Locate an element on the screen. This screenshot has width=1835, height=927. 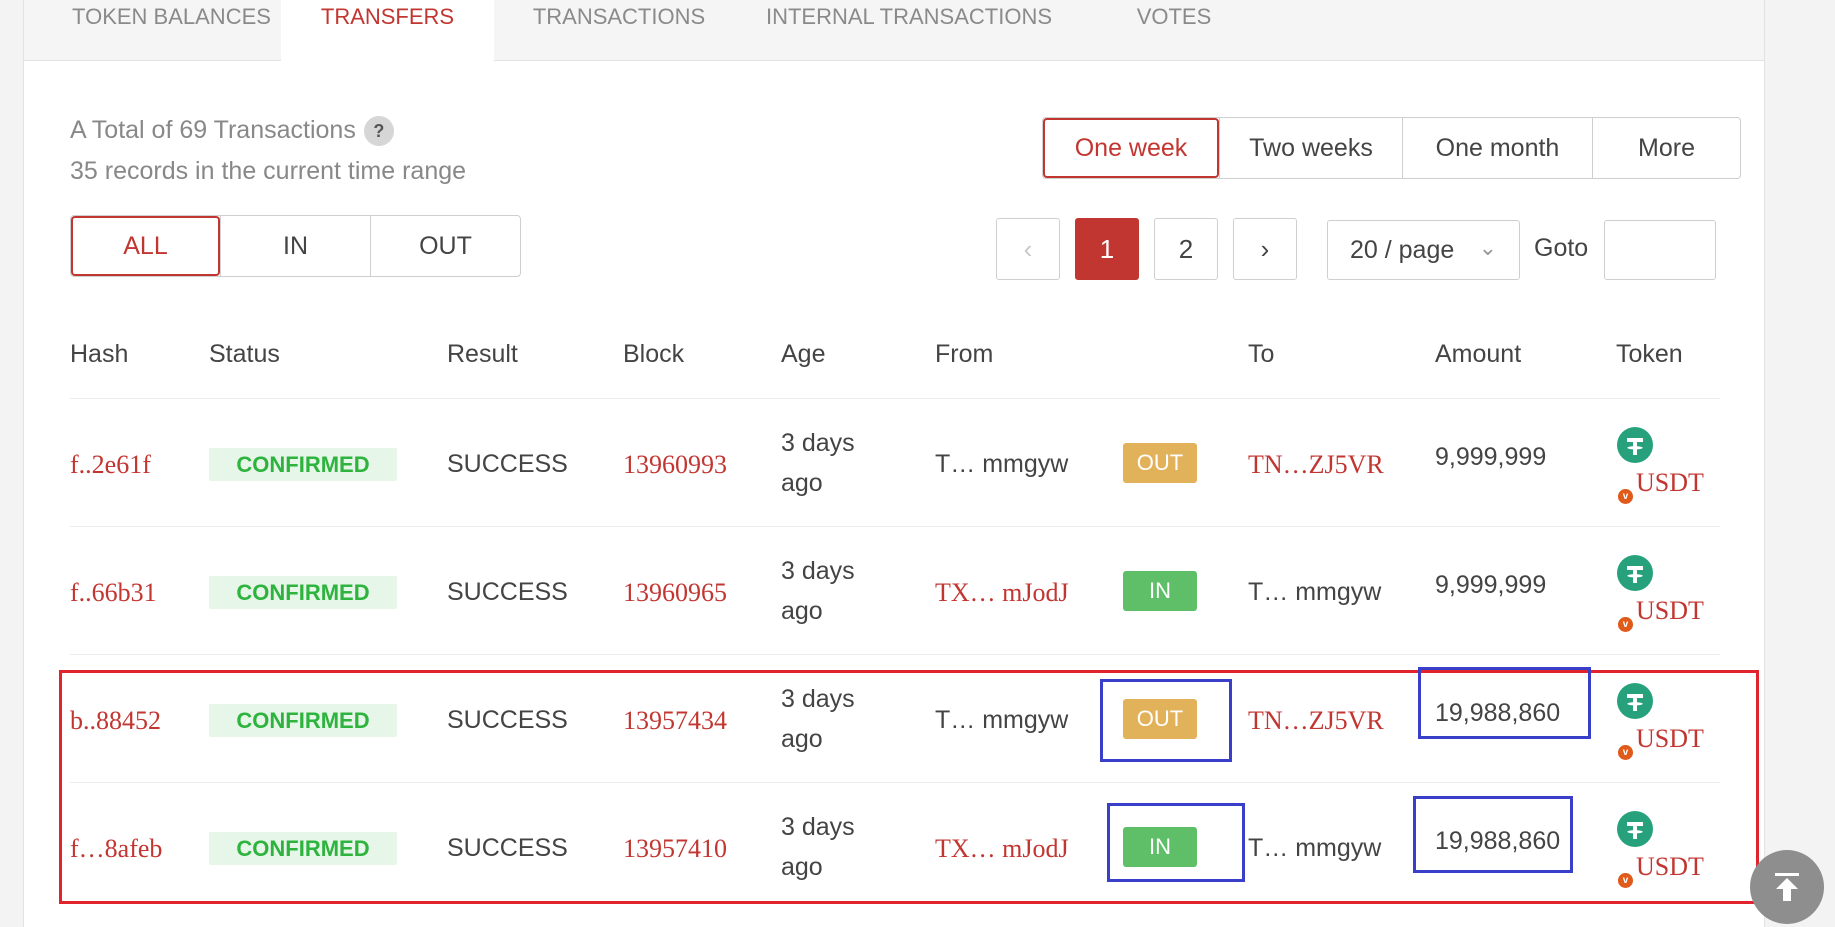
filter-in: IN is located at coordinates (295, 246).